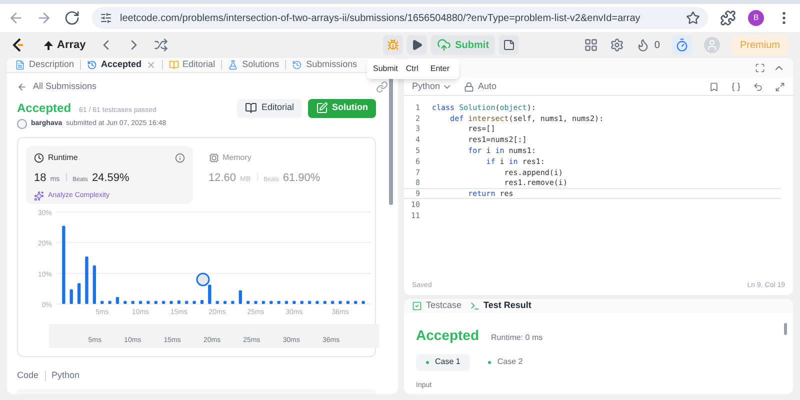 Image resolution: width=800 pixels, height=400 pixels. What do you see at coordinates (72, 18) in the screenshot?
I see `reload-icon` at bounding box center [72, 18].